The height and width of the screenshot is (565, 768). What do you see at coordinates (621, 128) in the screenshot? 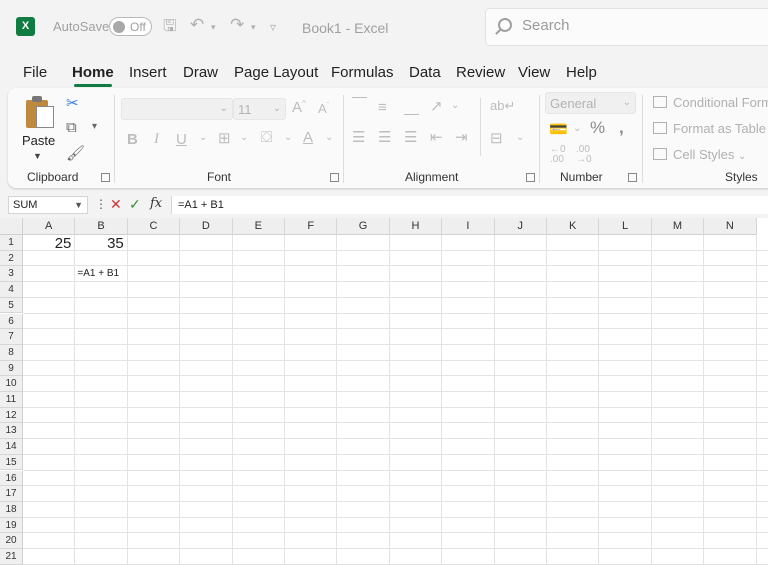
I see `comma-style-icon: ,` at bounding box center [621, 128].